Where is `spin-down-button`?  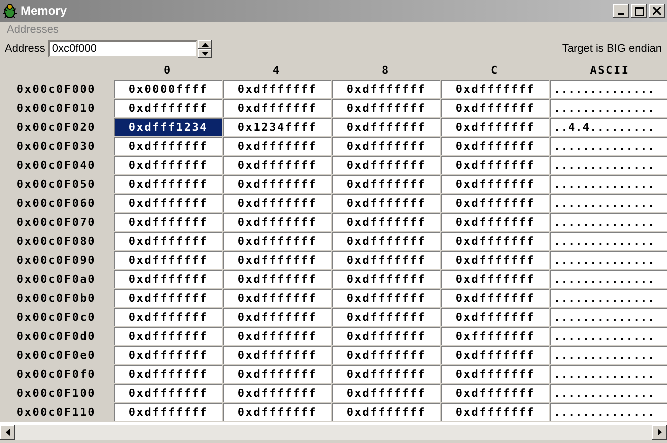
spin-down-button is located at coordinates (205, 53).